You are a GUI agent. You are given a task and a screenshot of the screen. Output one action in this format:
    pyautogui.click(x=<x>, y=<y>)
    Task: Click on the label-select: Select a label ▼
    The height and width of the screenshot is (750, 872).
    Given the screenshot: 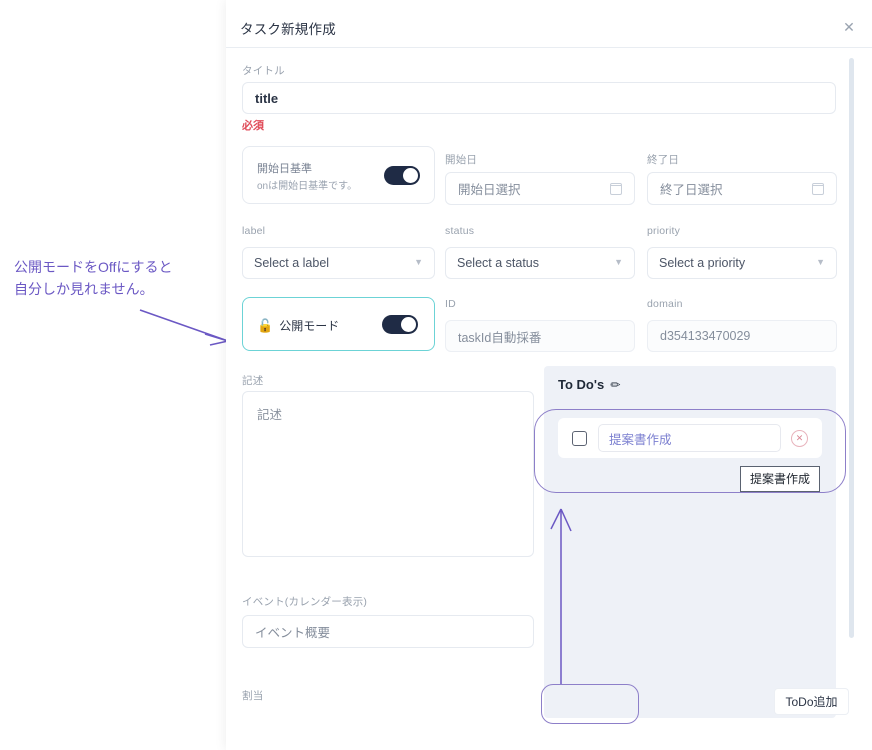 What is the action you would take?
    pyautogui.click(x=338, y=263)
    